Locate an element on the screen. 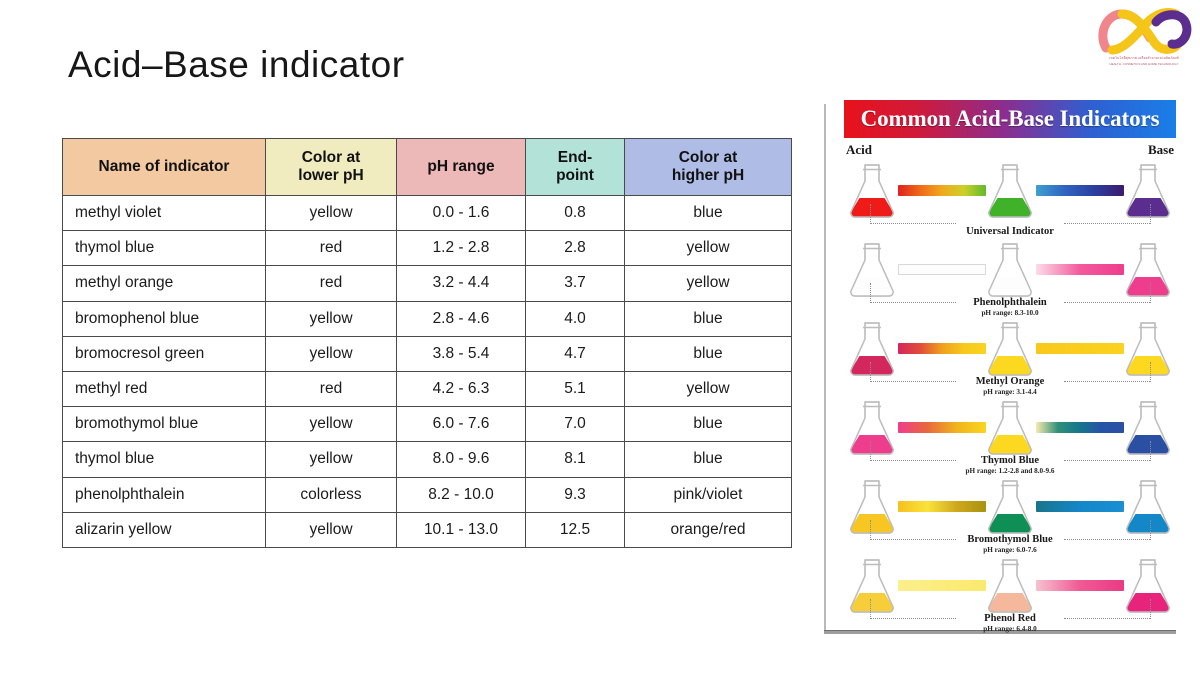 The height and width of the screenshot is (675, 1200). poster-row-name: Thymol Blue is located at coordinates (1010, 460).